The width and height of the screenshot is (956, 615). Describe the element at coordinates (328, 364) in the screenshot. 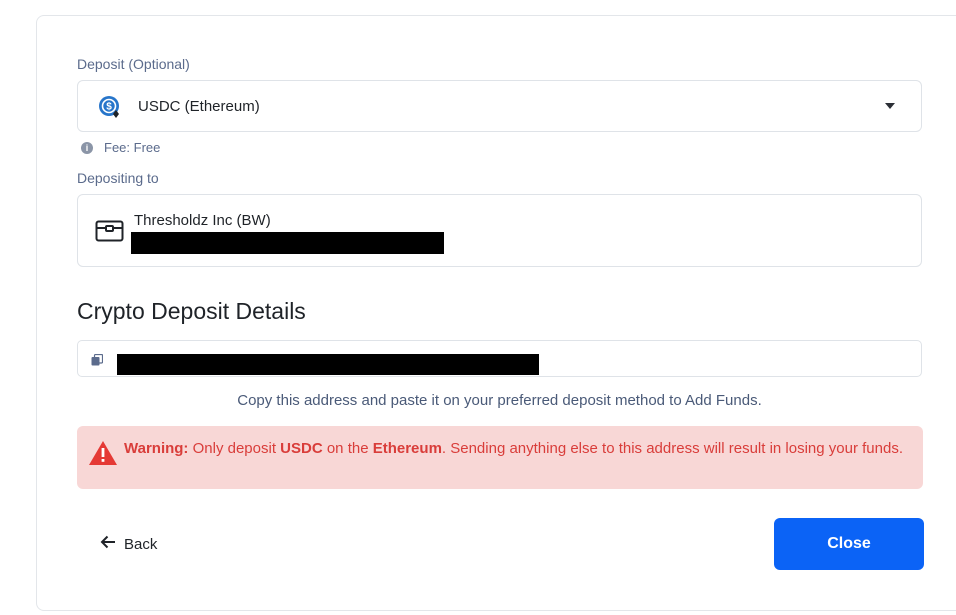

I see `redacted-address` at that location.